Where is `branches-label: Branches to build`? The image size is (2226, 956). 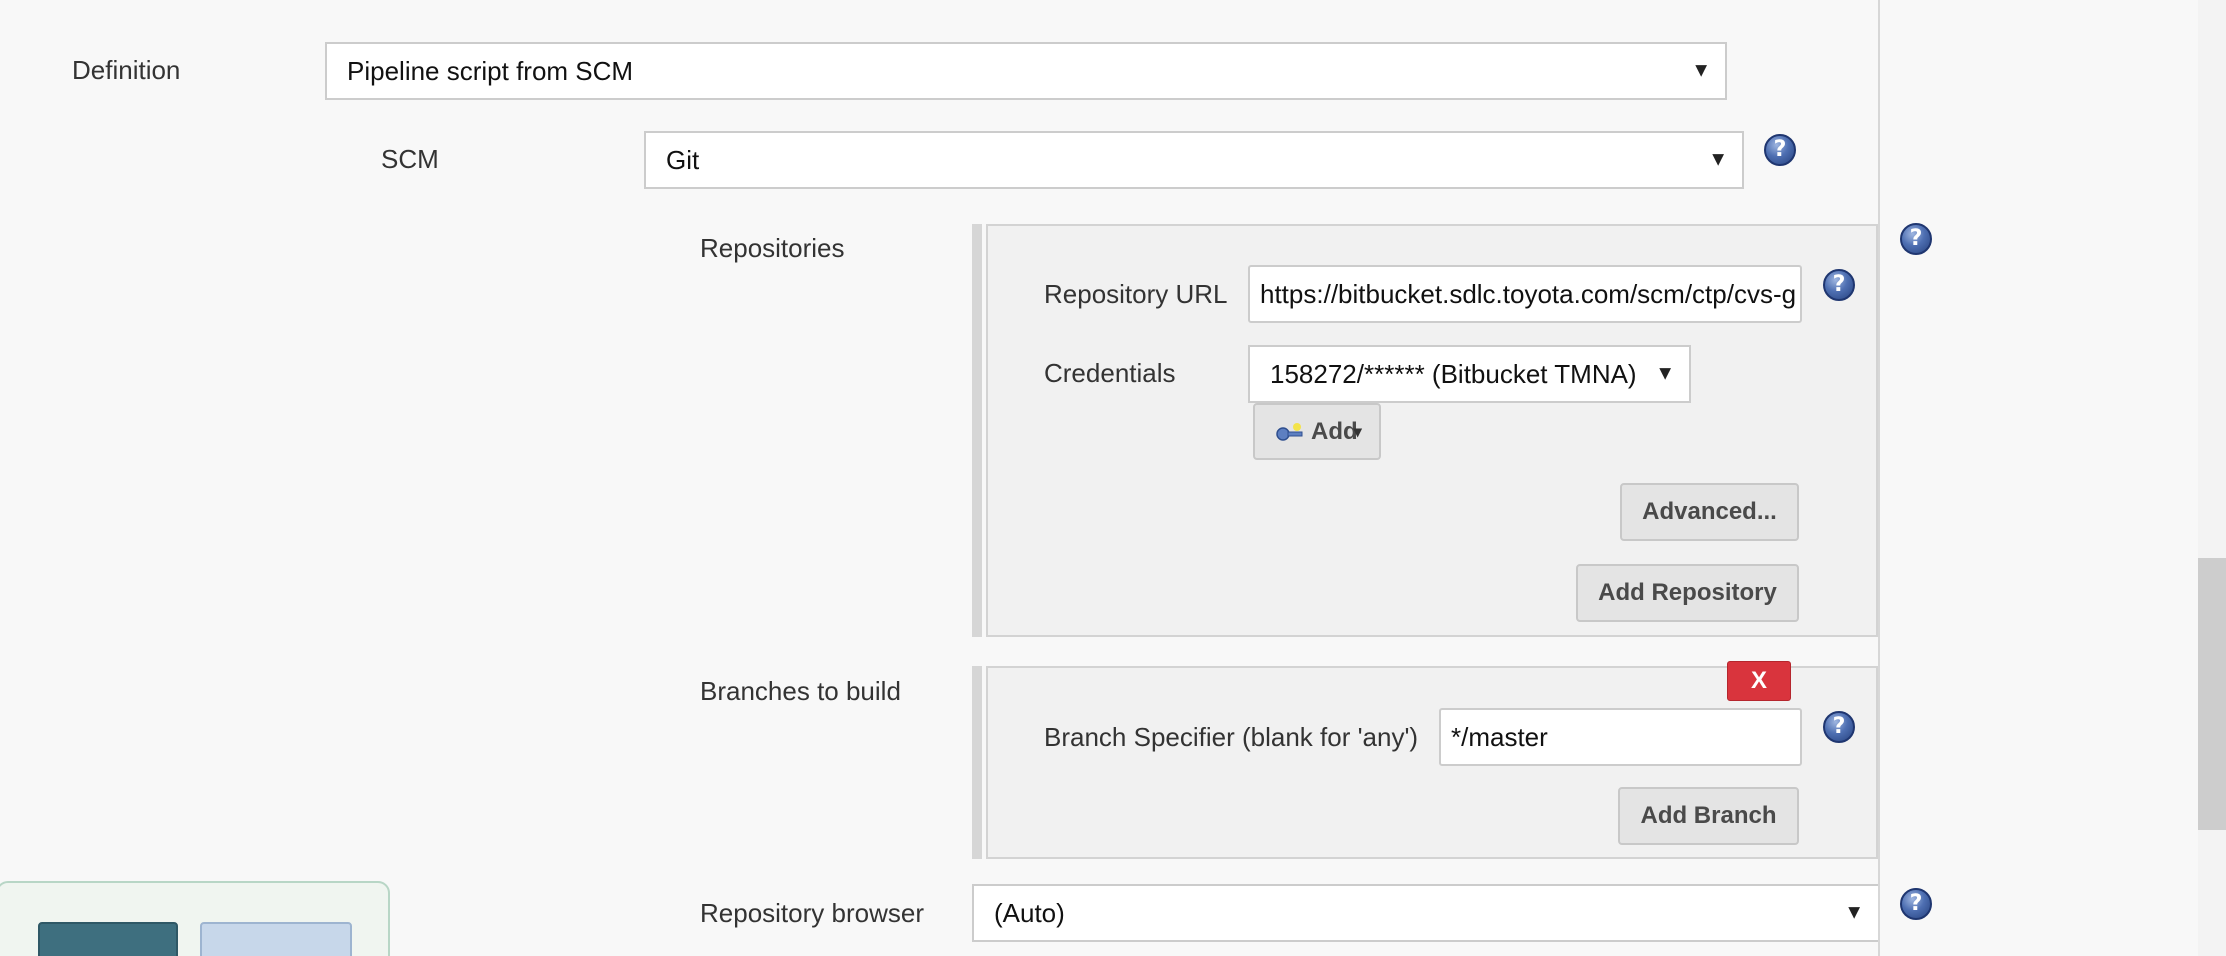 branches-label: Branches to build is located at coordinates (800, 691).